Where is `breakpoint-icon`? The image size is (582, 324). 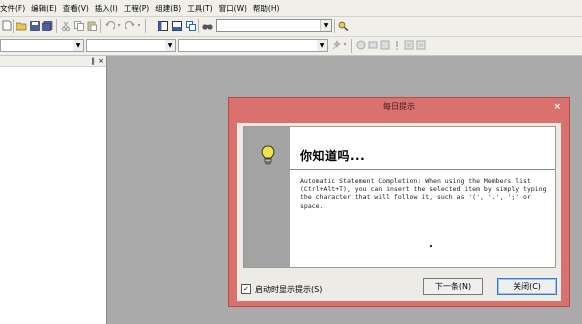
breakpoint-icon is located at coordinates (420, 44).